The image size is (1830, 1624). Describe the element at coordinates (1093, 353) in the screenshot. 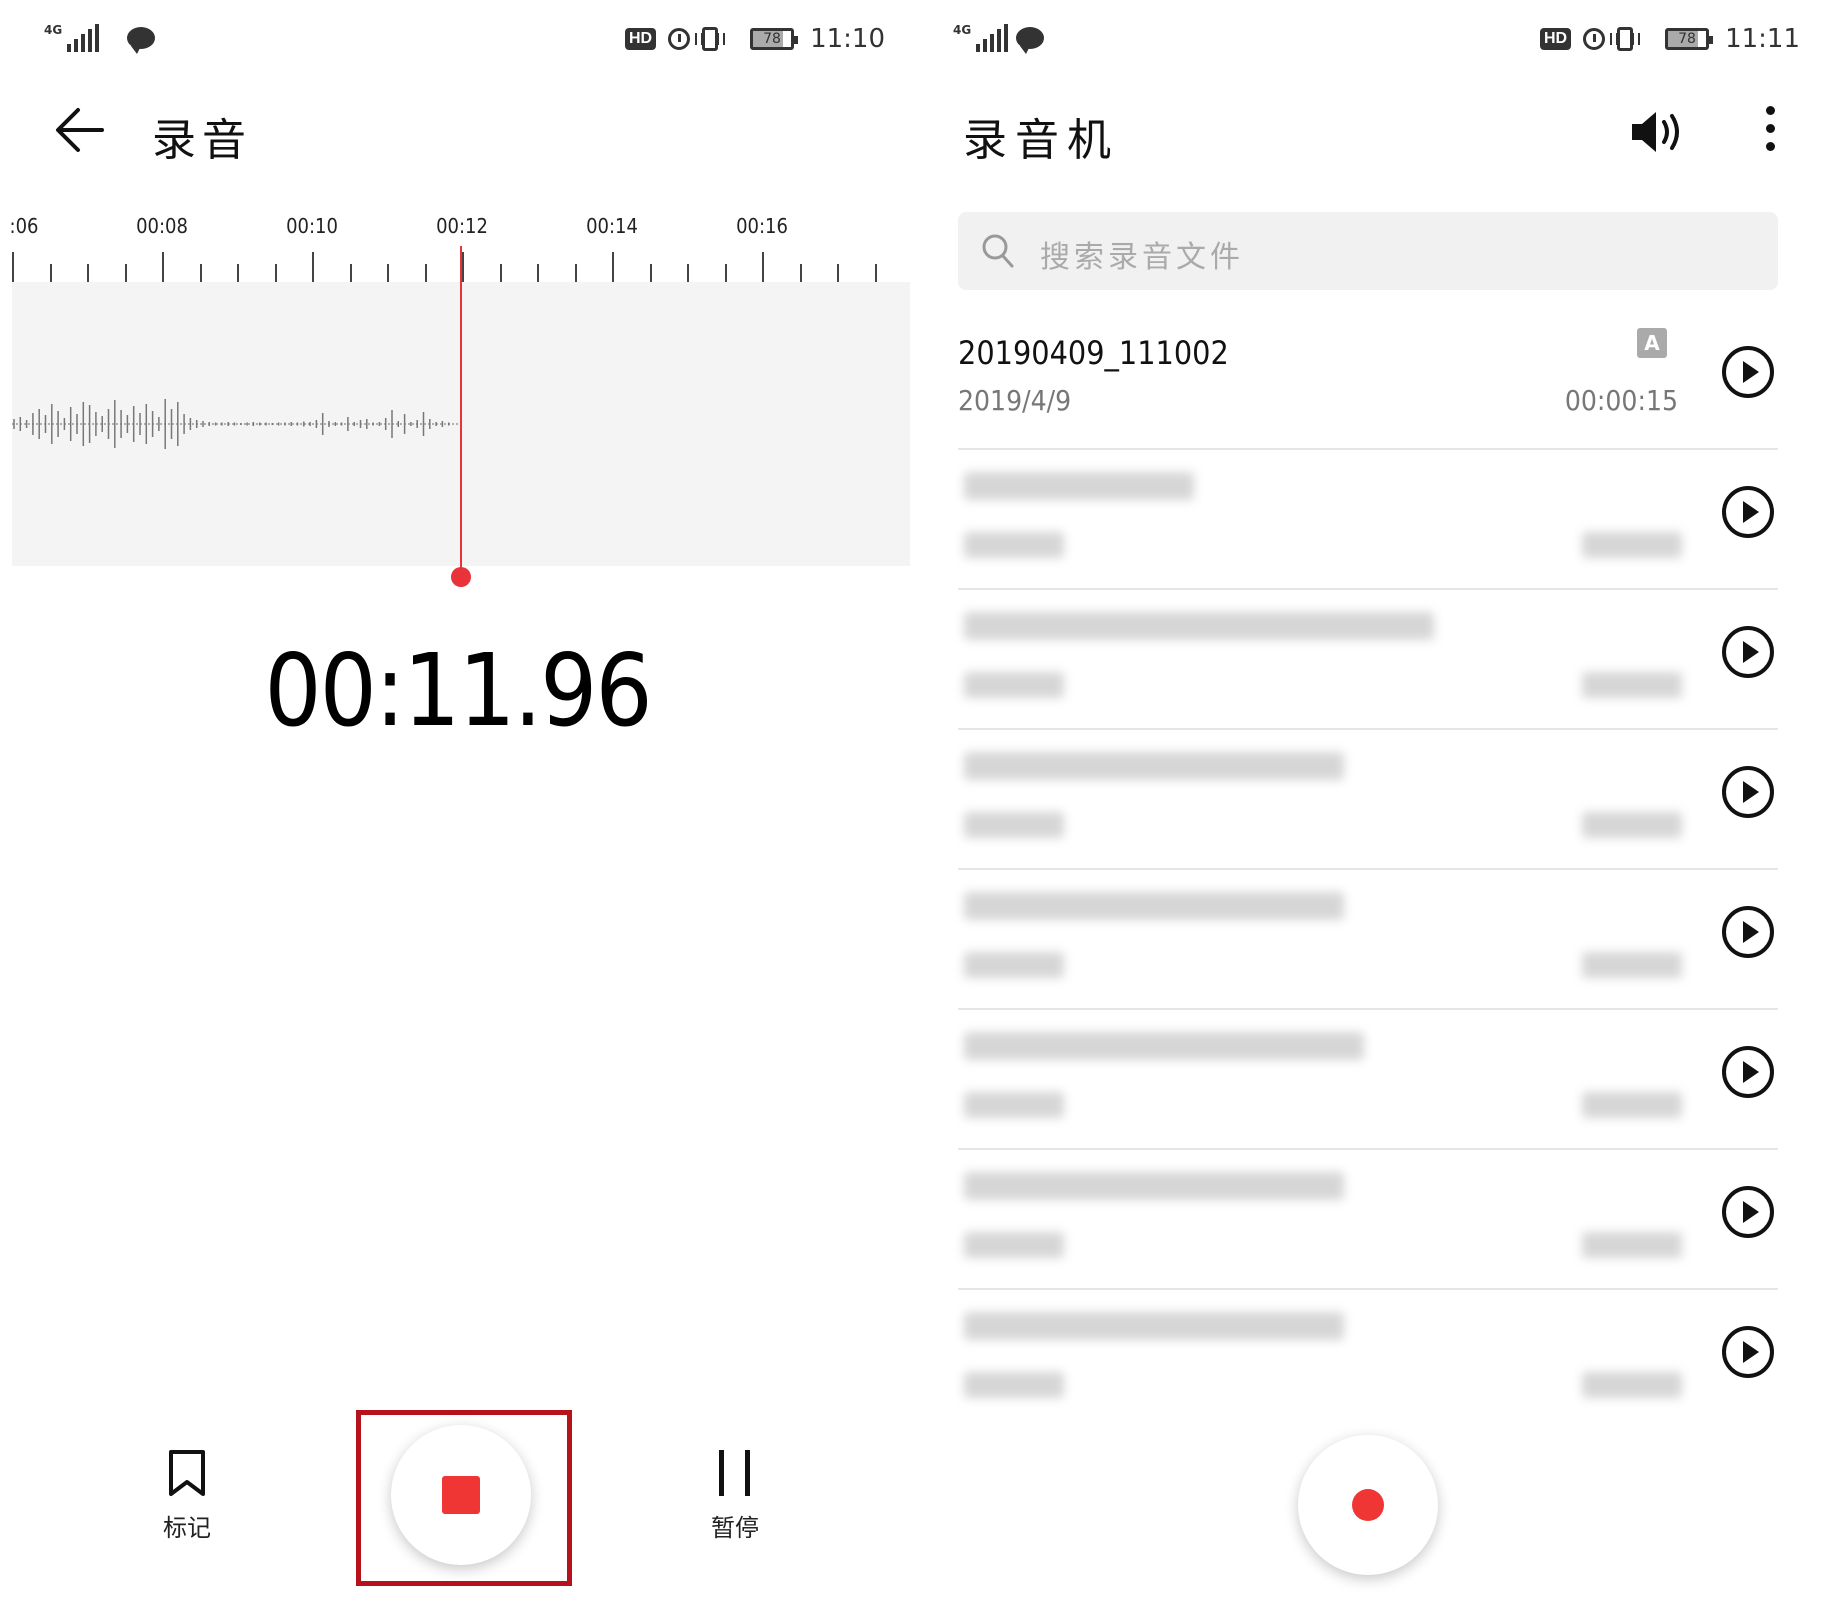

I see `recording-name: 20190409_111002` at that location.